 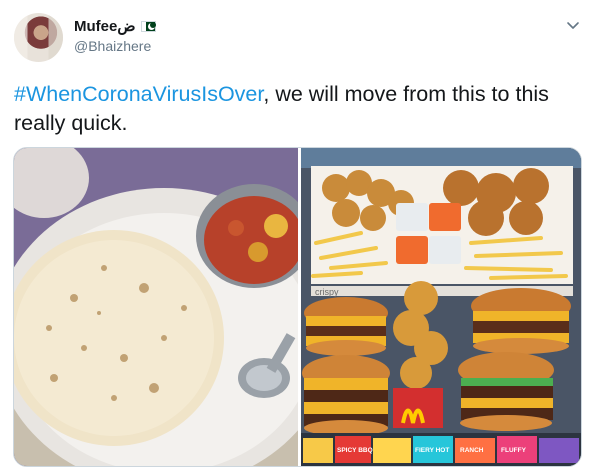 What do you see at coordinates (112, 46) in the screenshot?
I see `user-handle: @Bhaizhere` at bounding box center [112, 46].